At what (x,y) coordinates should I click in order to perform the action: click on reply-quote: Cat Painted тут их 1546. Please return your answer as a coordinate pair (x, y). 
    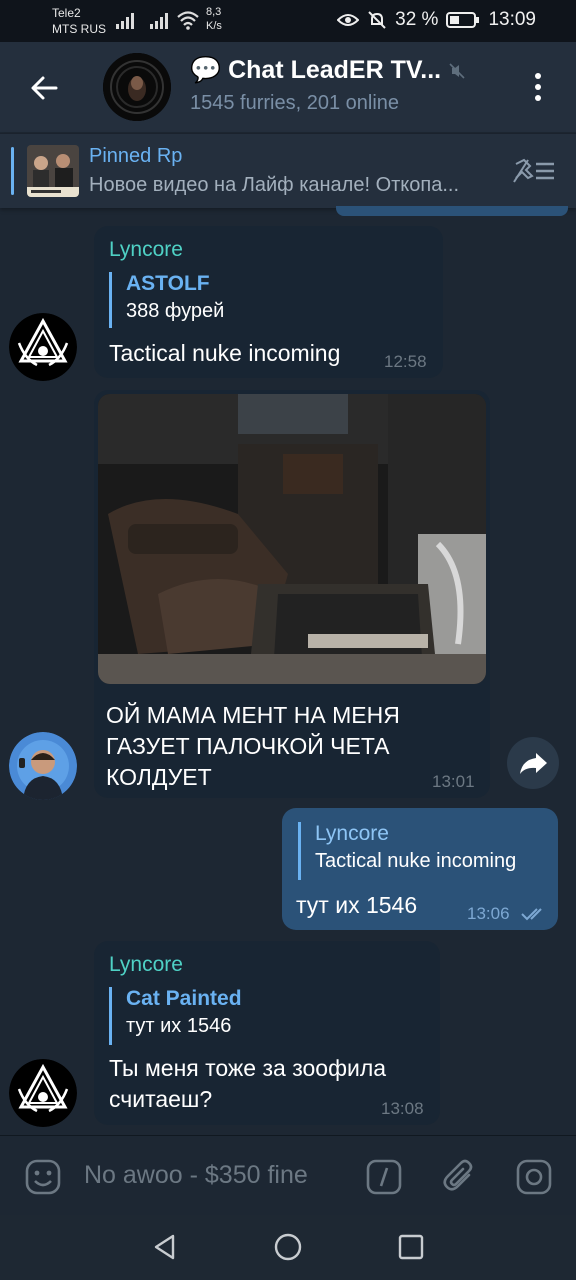
    Looking at the image, I should click on (175, 1016).